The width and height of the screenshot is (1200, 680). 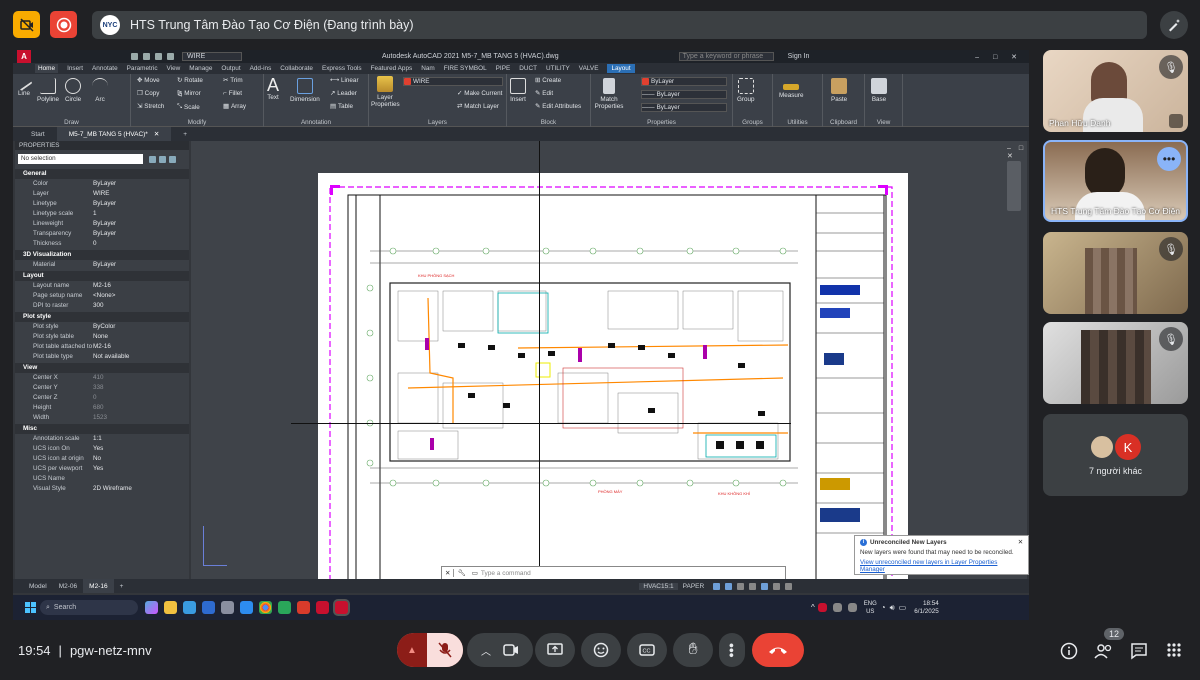 I want to click on close-icon: ✕, so click(x=156, y=134).